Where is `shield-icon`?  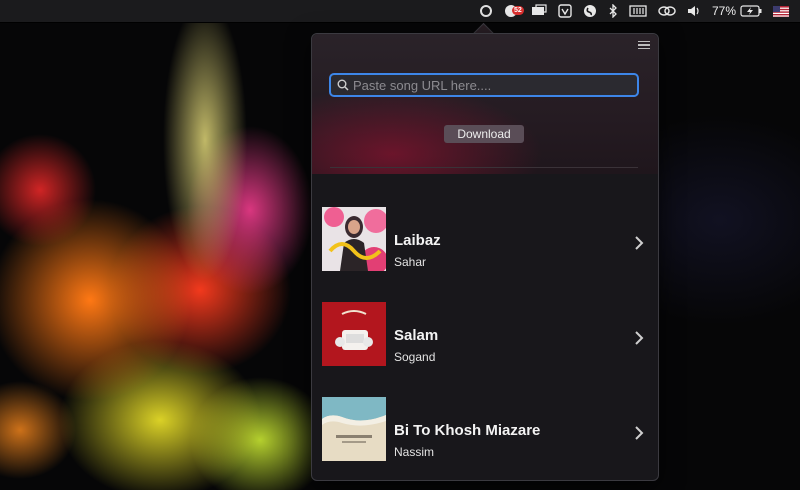
shield-icon is located at coordinates (565, 11).